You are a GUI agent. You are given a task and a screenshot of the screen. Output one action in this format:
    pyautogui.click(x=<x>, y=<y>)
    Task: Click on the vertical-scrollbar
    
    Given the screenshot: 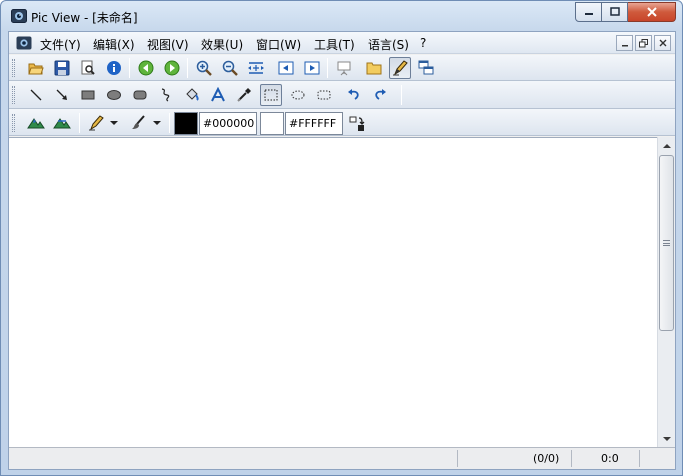 What is the action you would take?
    pyautogui.click(x=666, y=292)
    